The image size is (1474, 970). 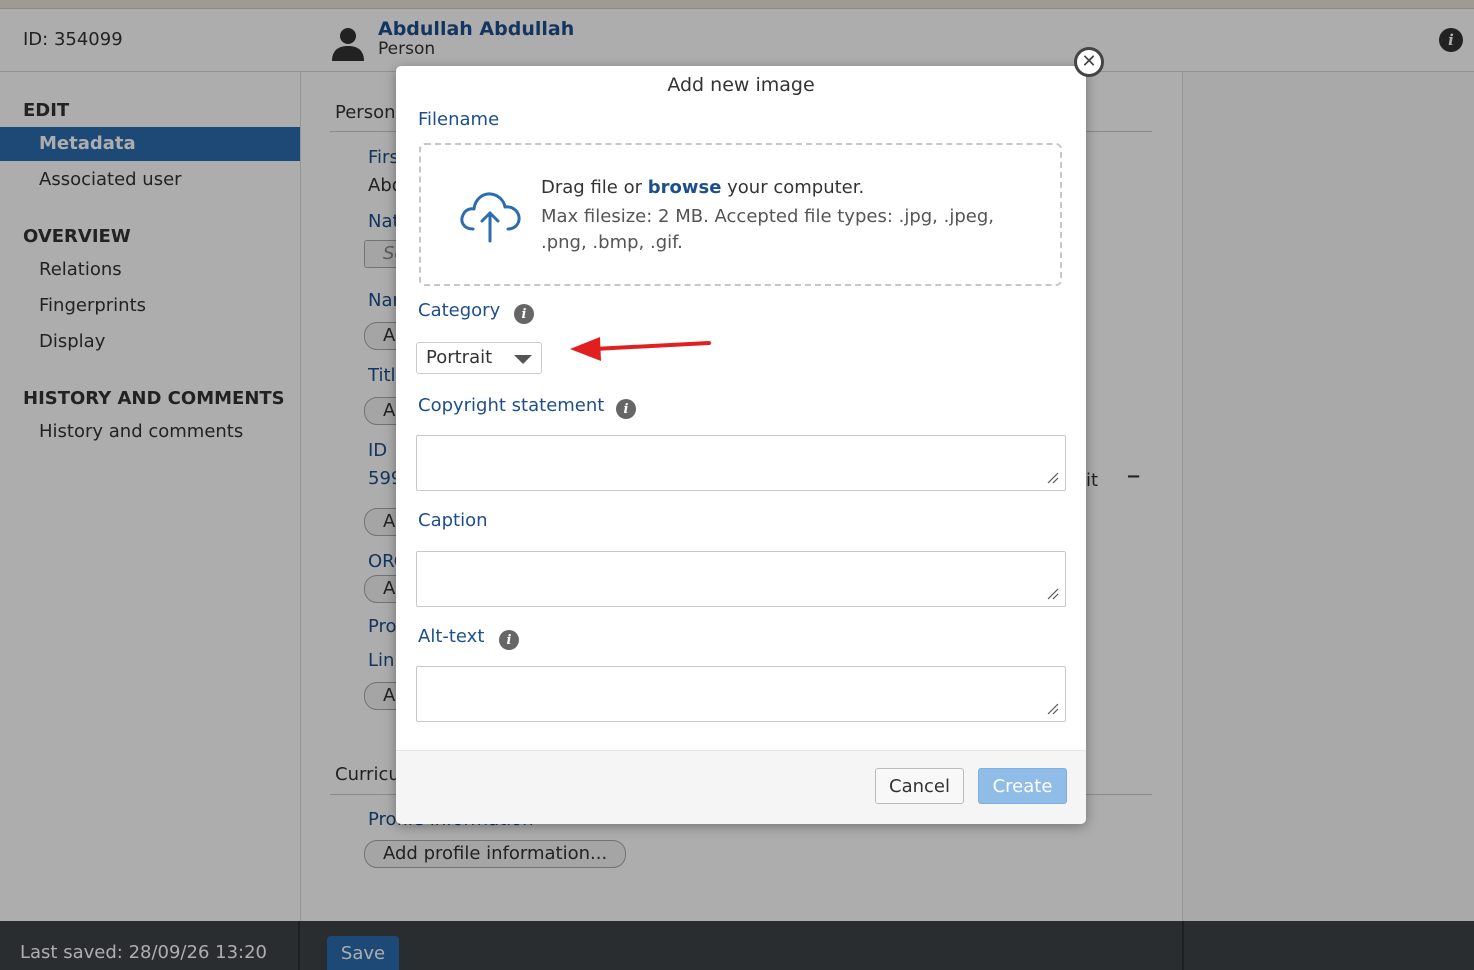 I want to click on dialog-footer: Cancel Create, so click(x=741, y=787).